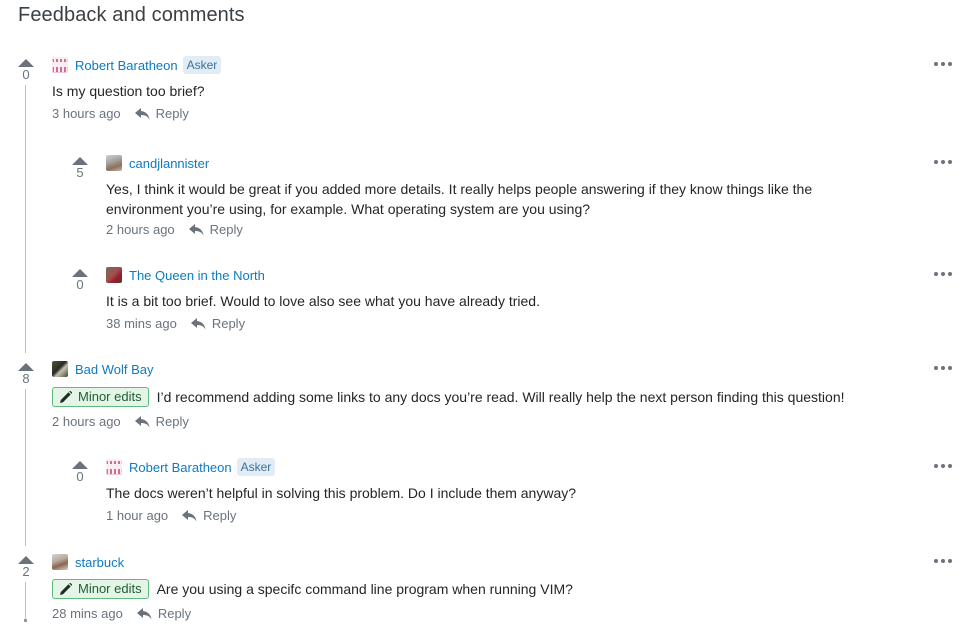  I want to click on comment-meta: 1 hour ago Reply, so click(171, 515).